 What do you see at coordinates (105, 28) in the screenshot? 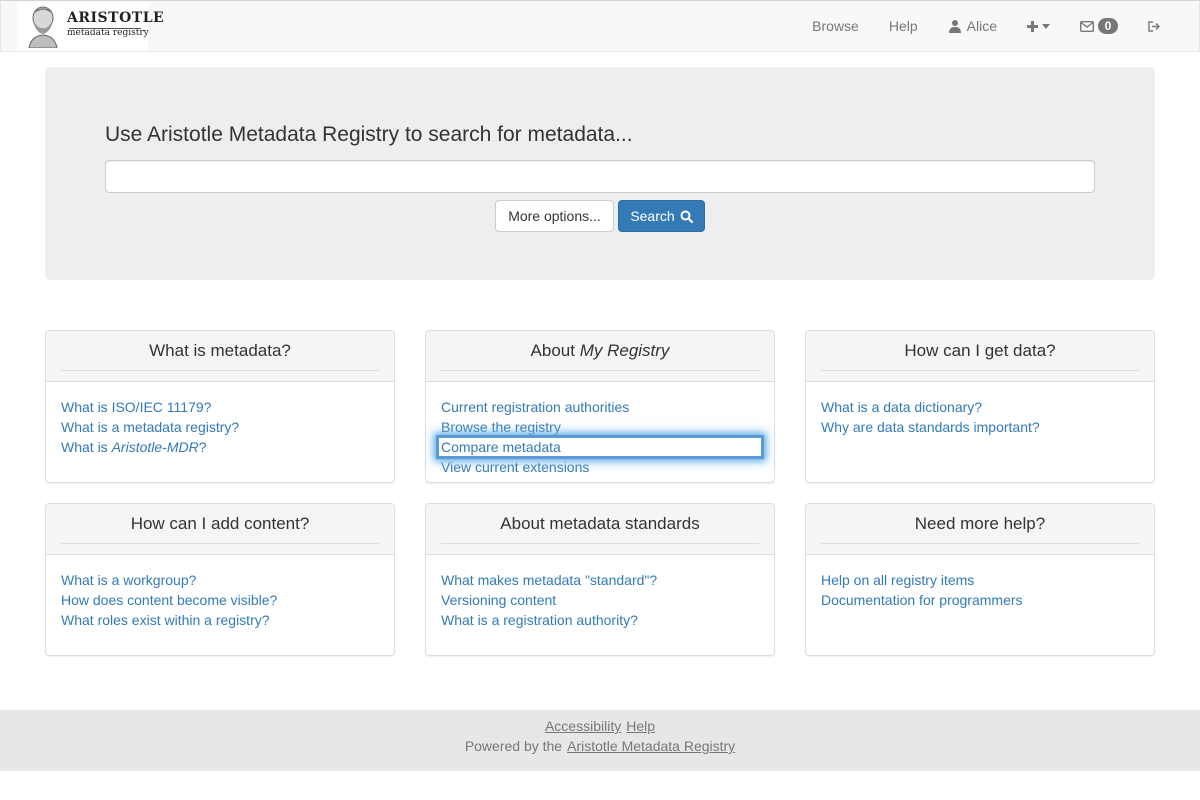
I see `brand-divider` at bounding box center [105, 28].